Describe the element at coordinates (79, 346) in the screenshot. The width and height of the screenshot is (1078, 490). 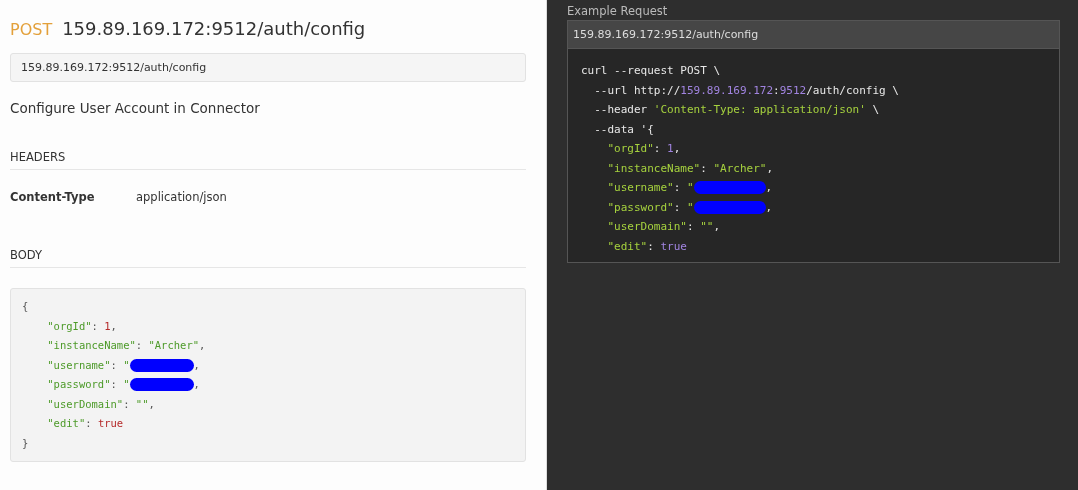
I see `code-key: "instanceName"` at that location.